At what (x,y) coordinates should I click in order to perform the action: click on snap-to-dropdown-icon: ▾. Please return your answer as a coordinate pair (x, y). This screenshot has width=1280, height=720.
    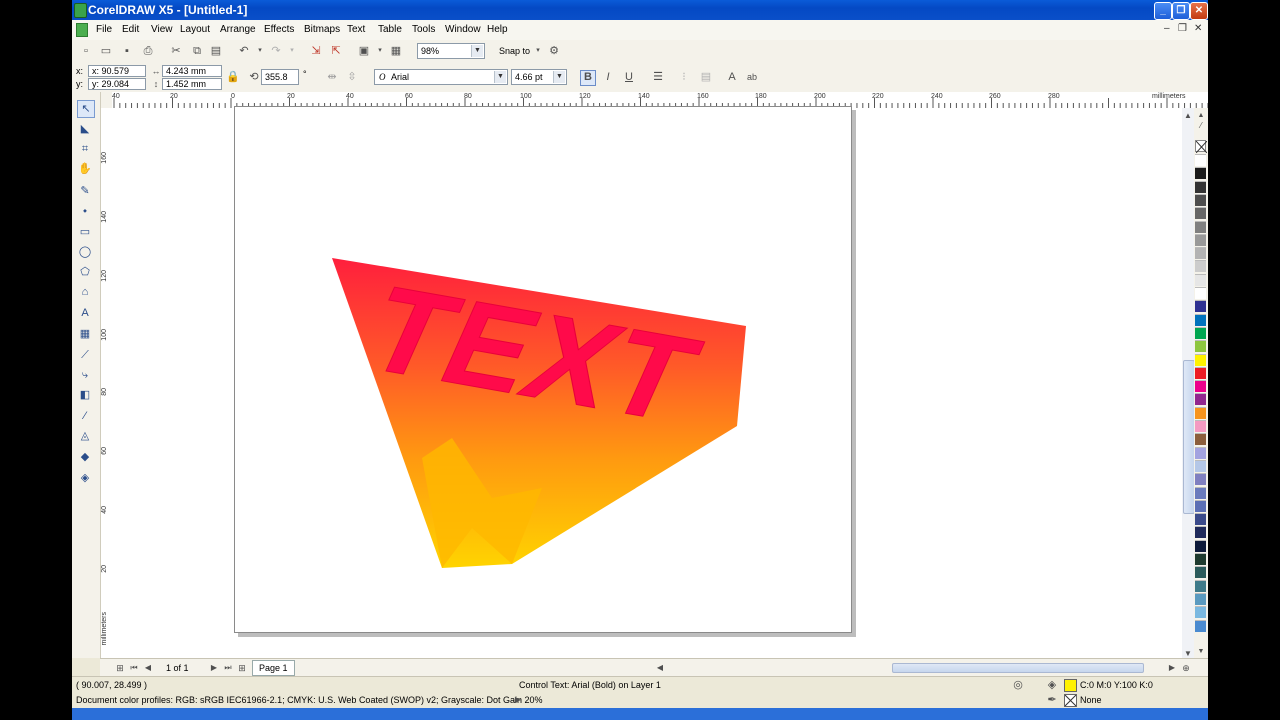
    Looking at the image, I should click on (538, 51).